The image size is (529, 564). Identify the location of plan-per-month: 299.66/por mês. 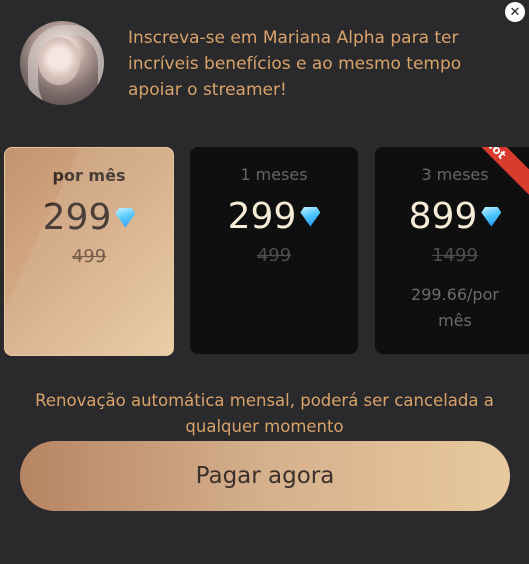
(455, 307).